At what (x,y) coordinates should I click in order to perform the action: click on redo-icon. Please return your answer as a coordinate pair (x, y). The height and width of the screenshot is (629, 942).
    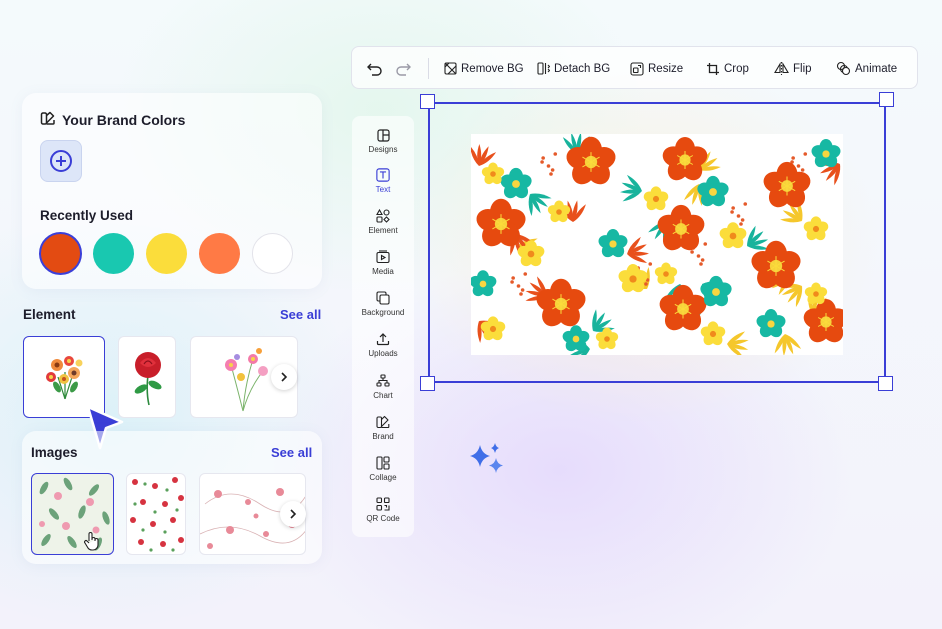
    Looking at the image, I should click on (403, 69).